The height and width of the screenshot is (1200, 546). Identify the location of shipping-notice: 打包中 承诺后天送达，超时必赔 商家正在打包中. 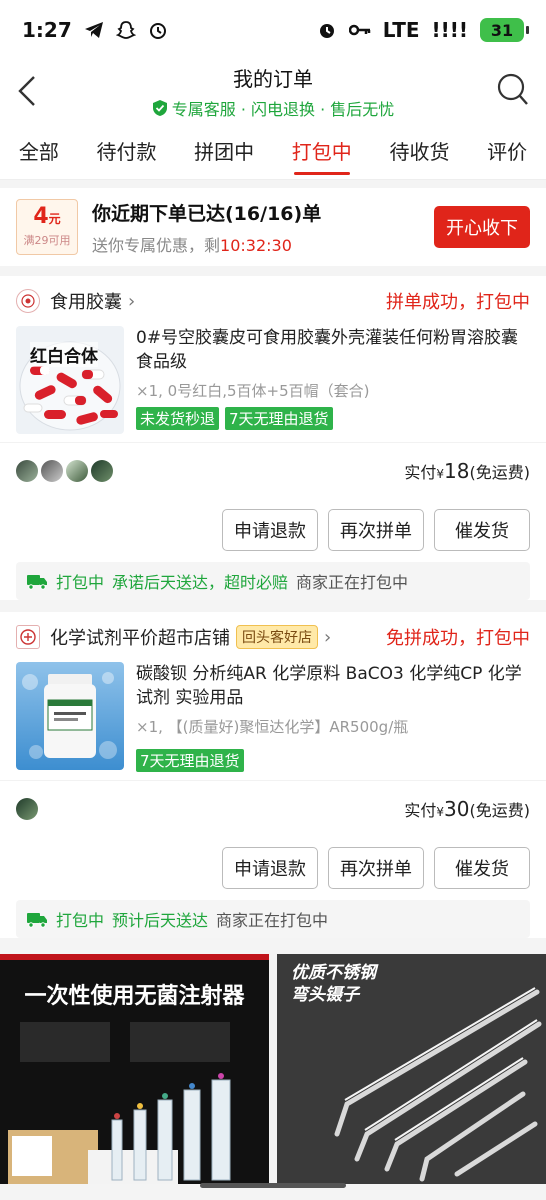
(273, 581).